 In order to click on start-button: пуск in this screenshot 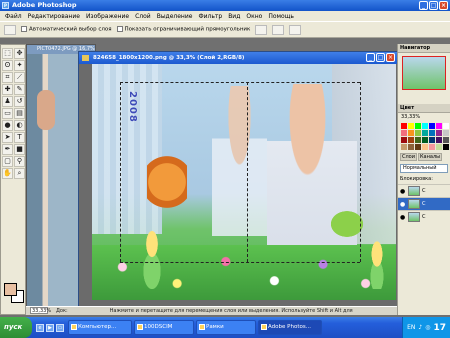, I will do `click(16, 327)`.